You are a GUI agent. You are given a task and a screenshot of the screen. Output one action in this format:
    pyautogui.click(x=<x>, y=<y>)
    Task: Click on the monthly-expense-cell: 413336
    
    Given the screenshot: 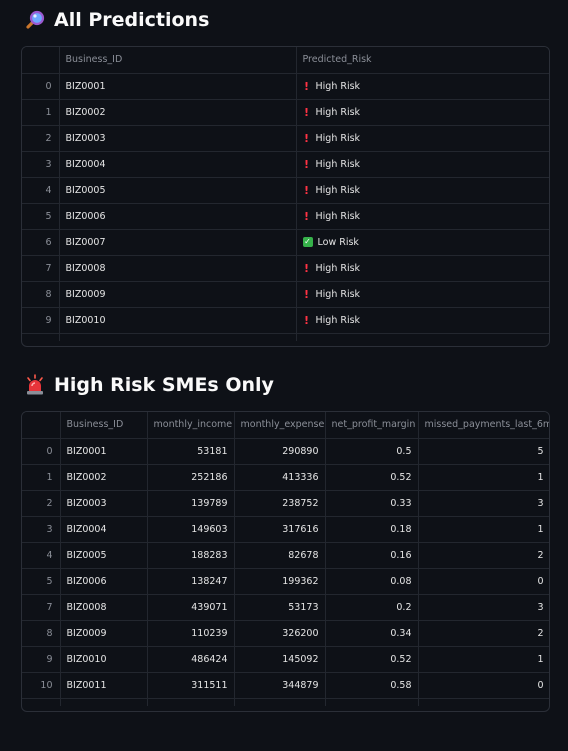 What is the action you would take?
    pyautogui.click(x=280, y=477)
    